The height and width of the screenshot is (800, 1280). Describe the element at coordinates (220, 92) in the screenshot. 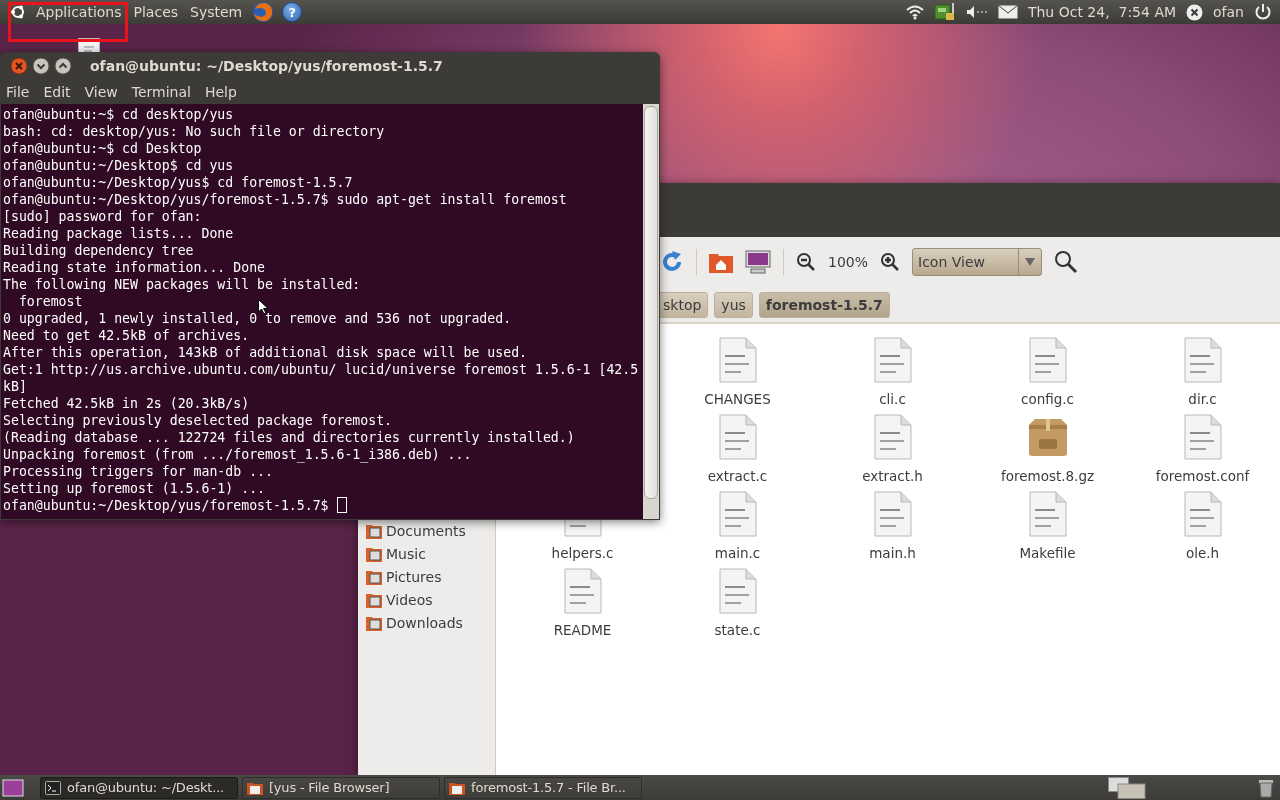

I see `menu-item: Help` at that location.